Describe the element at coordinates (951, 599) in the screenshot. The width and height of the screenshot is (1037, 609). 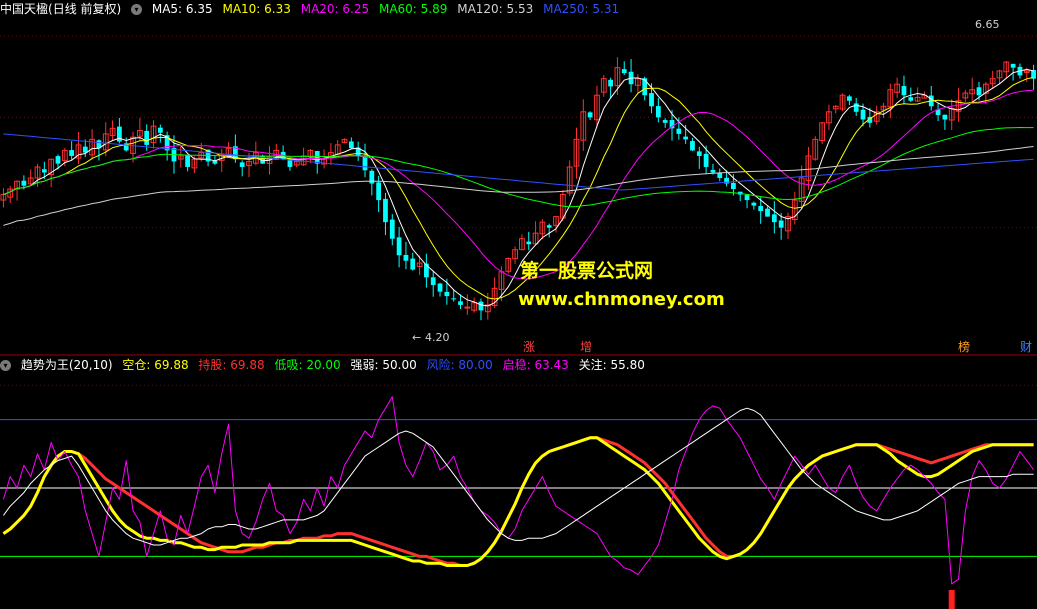
I see `signal-bar` at that location.